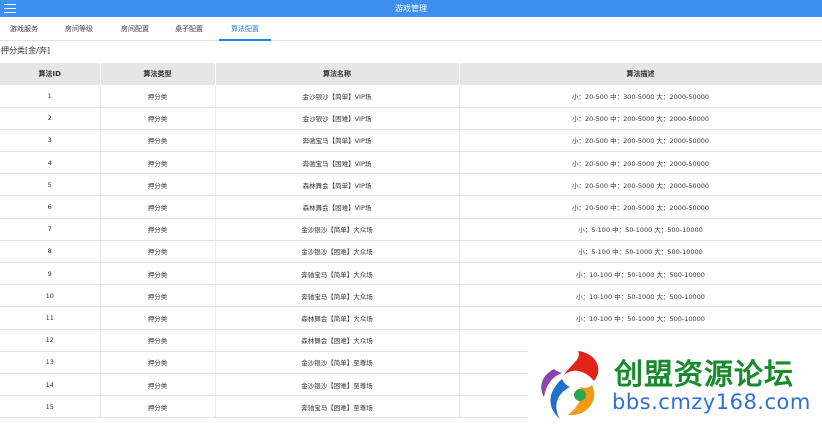 The height and width of the screenshot is (427, 822). I want to click on cell-algorithm-id: 14, so click(50, 385).